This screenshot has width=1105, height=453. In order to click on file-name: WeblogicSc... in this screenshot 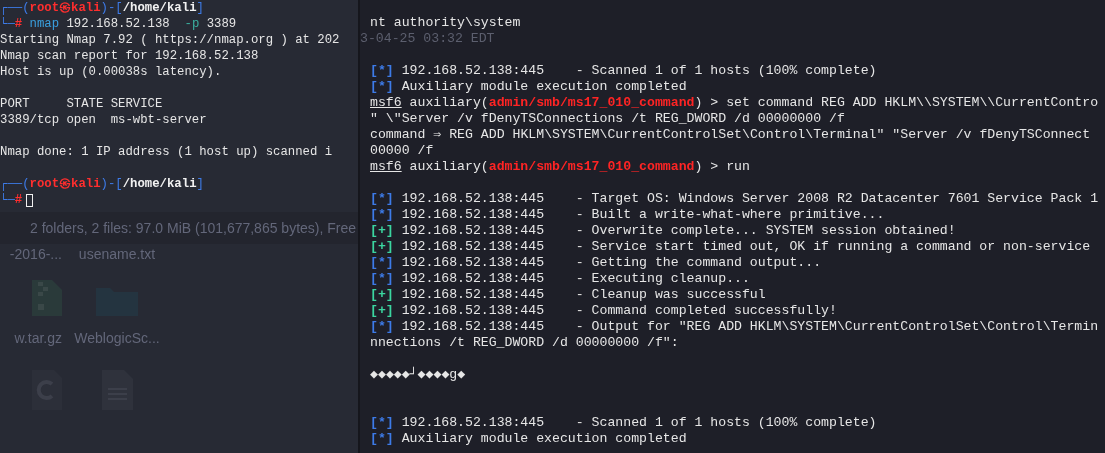, I will do `click(117, 338)`.